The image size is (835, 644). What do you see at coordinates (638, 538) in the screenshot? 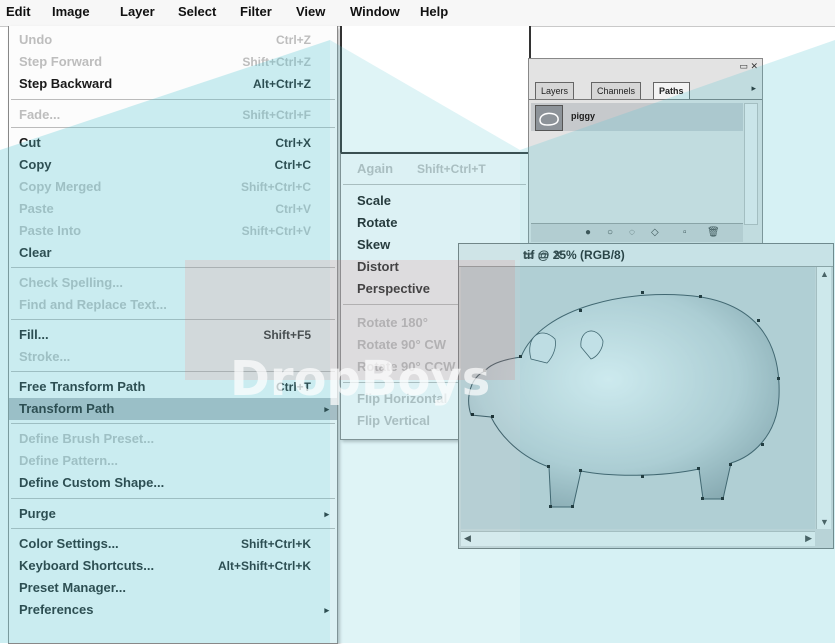
I see `horizontal-scrollbar: ◀ ▶` at bounding box center [638, 538].